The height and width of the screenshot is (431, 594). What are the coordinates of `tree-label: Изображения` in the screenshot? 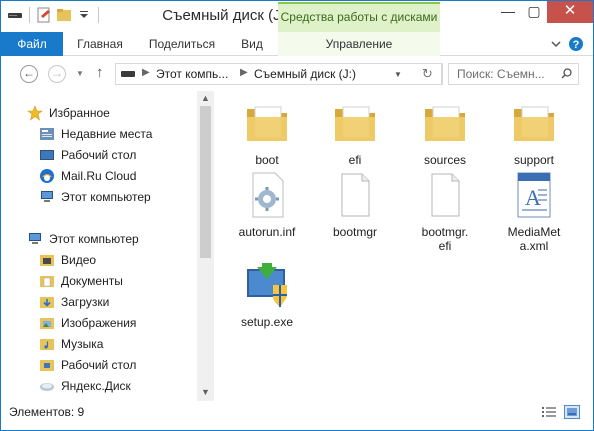 It's located at (99, 323).